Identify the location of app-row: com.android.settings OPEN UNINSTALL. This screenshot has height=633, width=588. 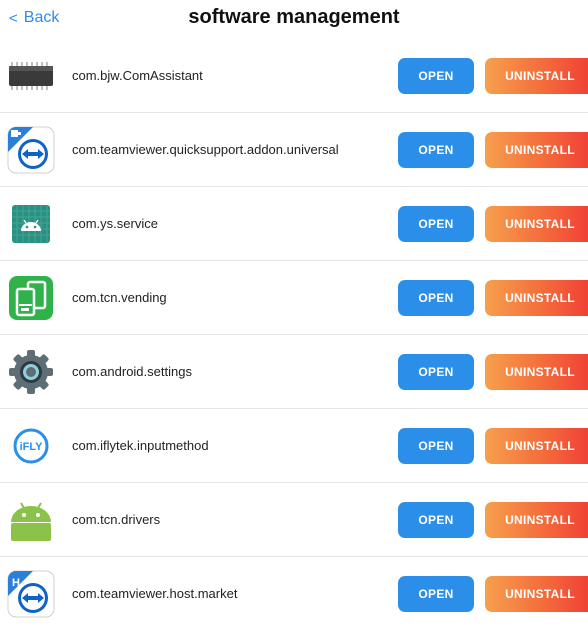
(294, 372).